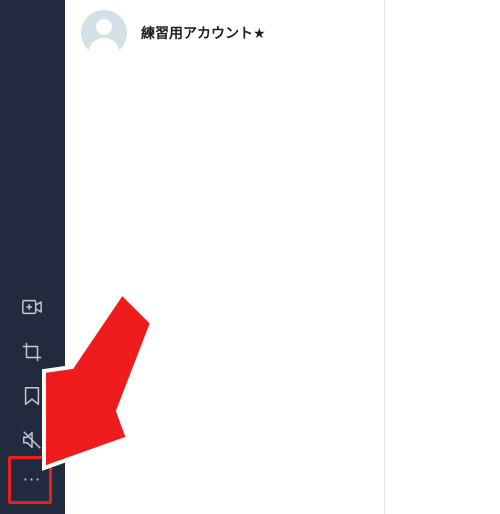 The height and width of the screenshot is (514, 500). What do you see at coordinates (32, 257) in the screenshot?
I see `sidebar: ···` at bounding box center [32, 257].